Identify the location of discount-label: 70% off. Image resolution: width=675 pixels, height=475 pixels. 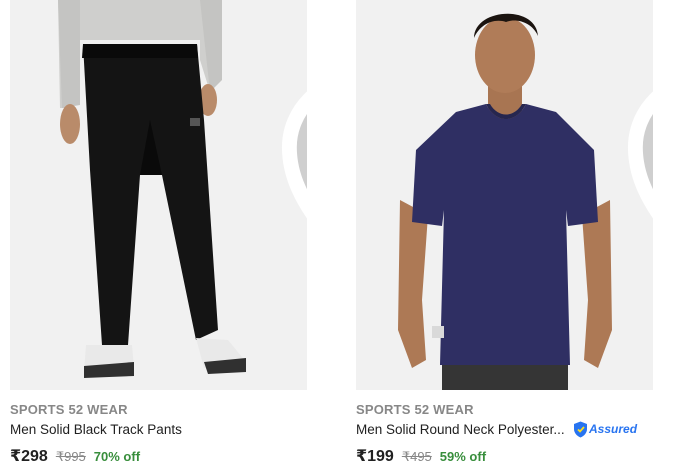
(117, 456).